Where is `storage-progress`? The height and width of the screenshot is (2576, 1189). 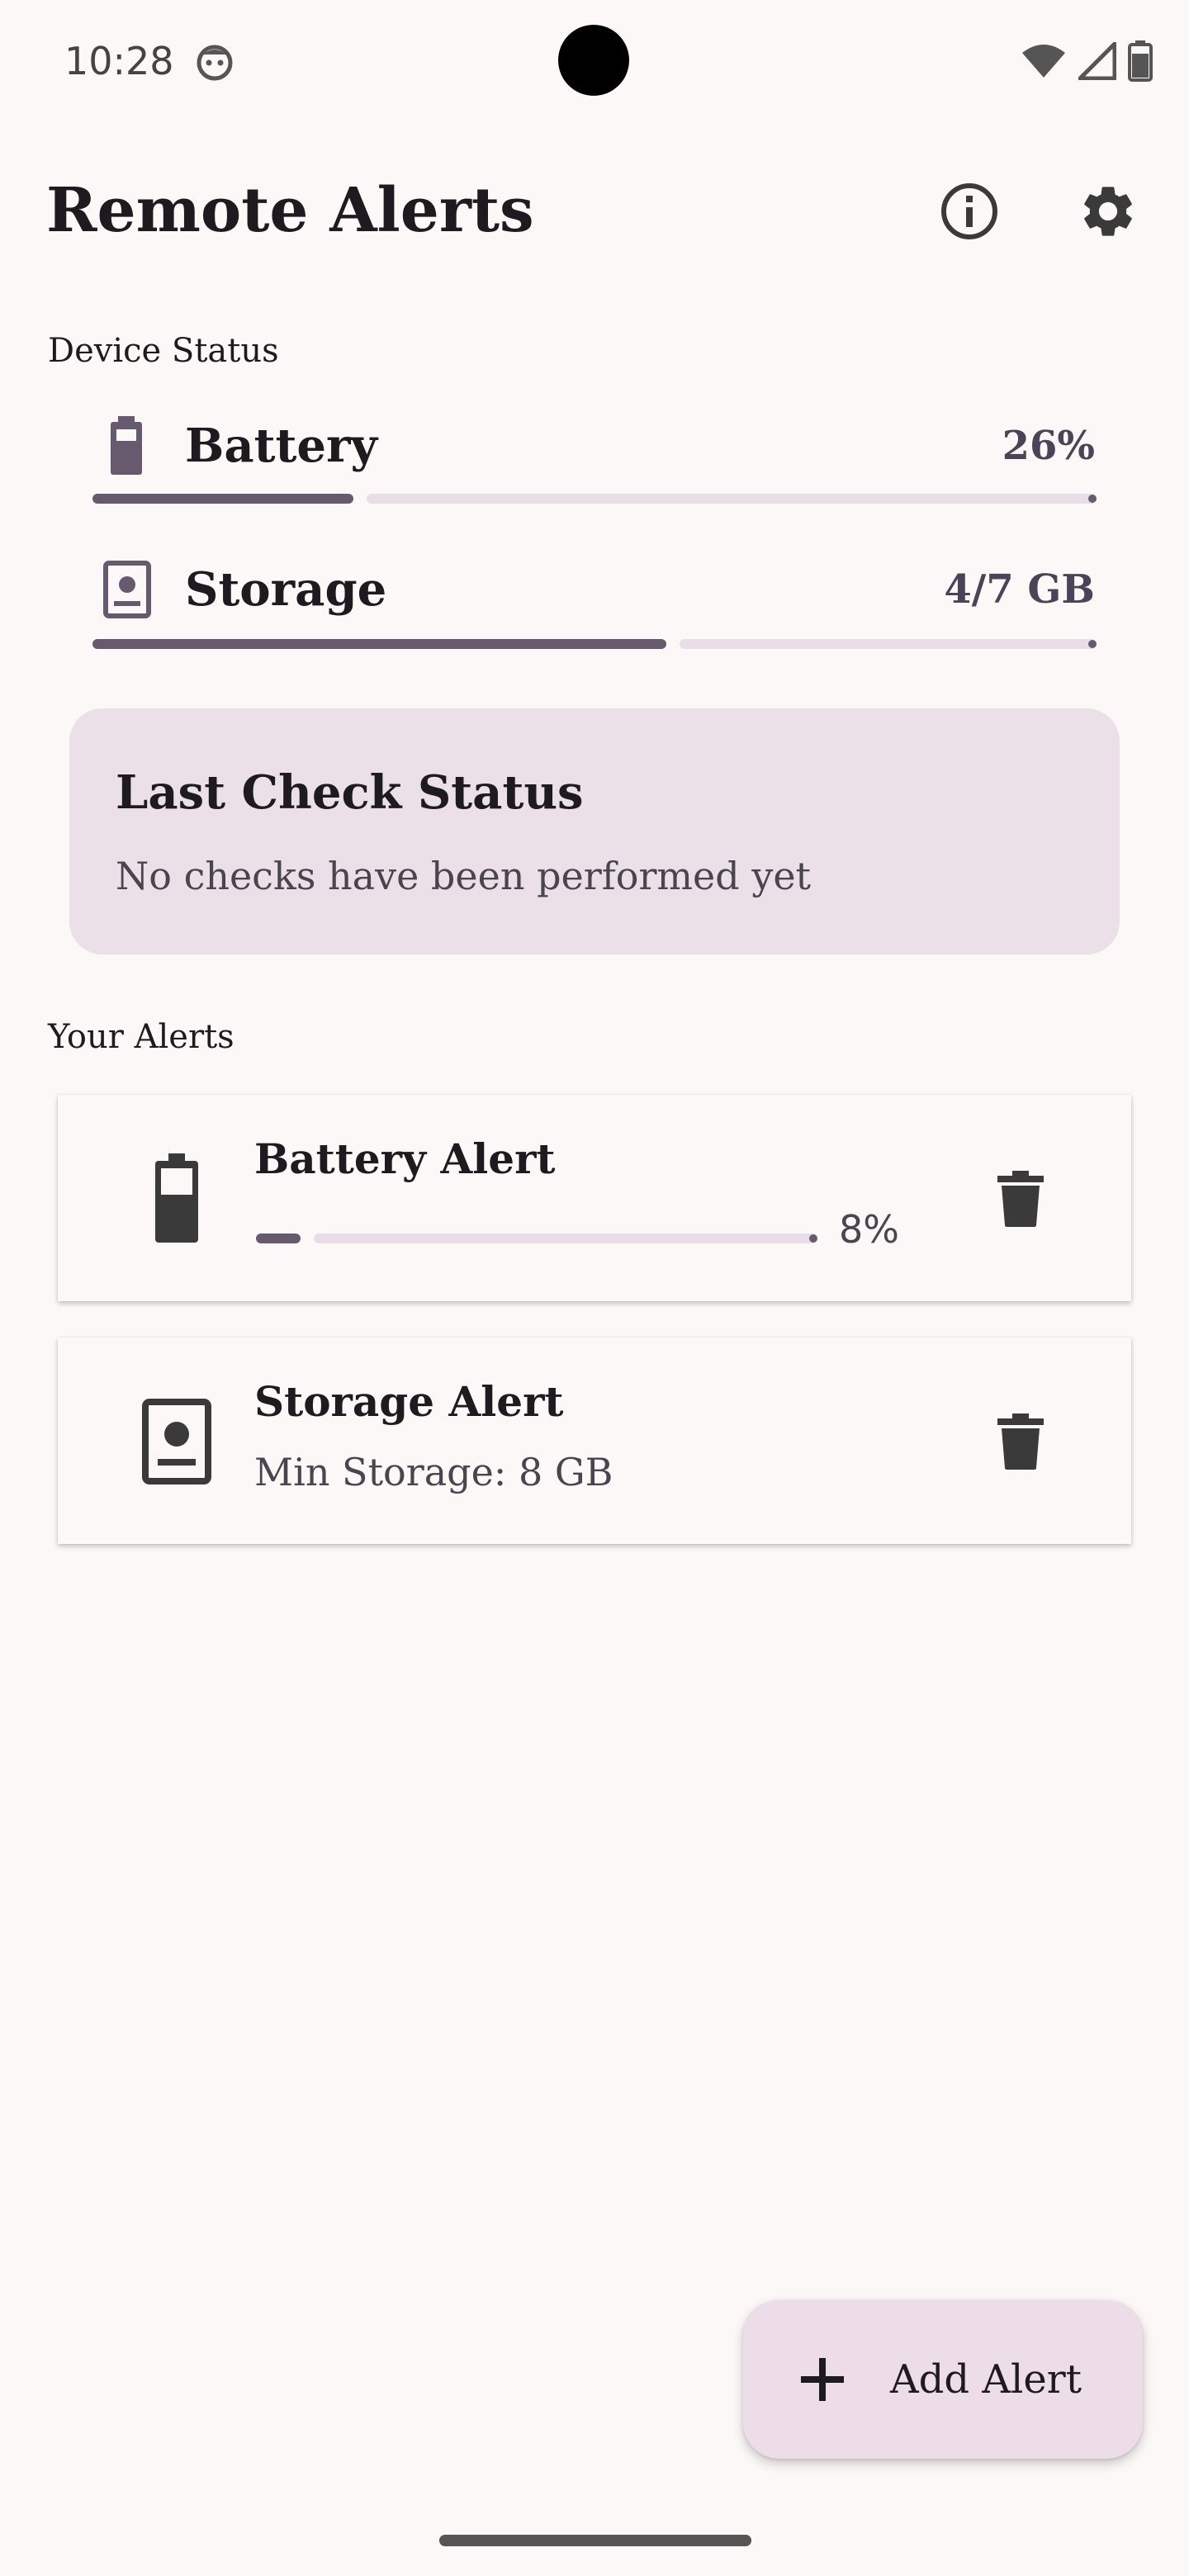
storage-progress is located at coordinates (594, 644).